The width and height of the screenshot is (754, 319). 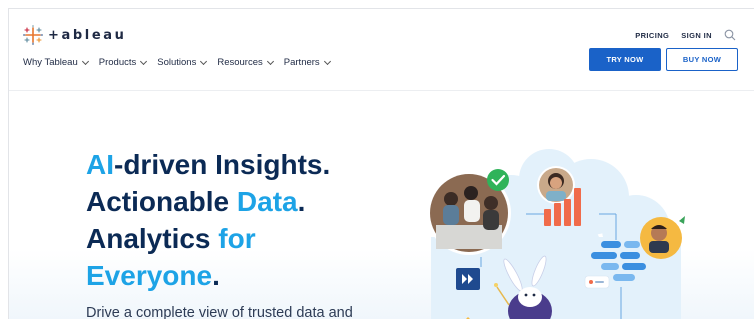 I want to click on nav-label: Why Tableau, so click(x=50, y=62).